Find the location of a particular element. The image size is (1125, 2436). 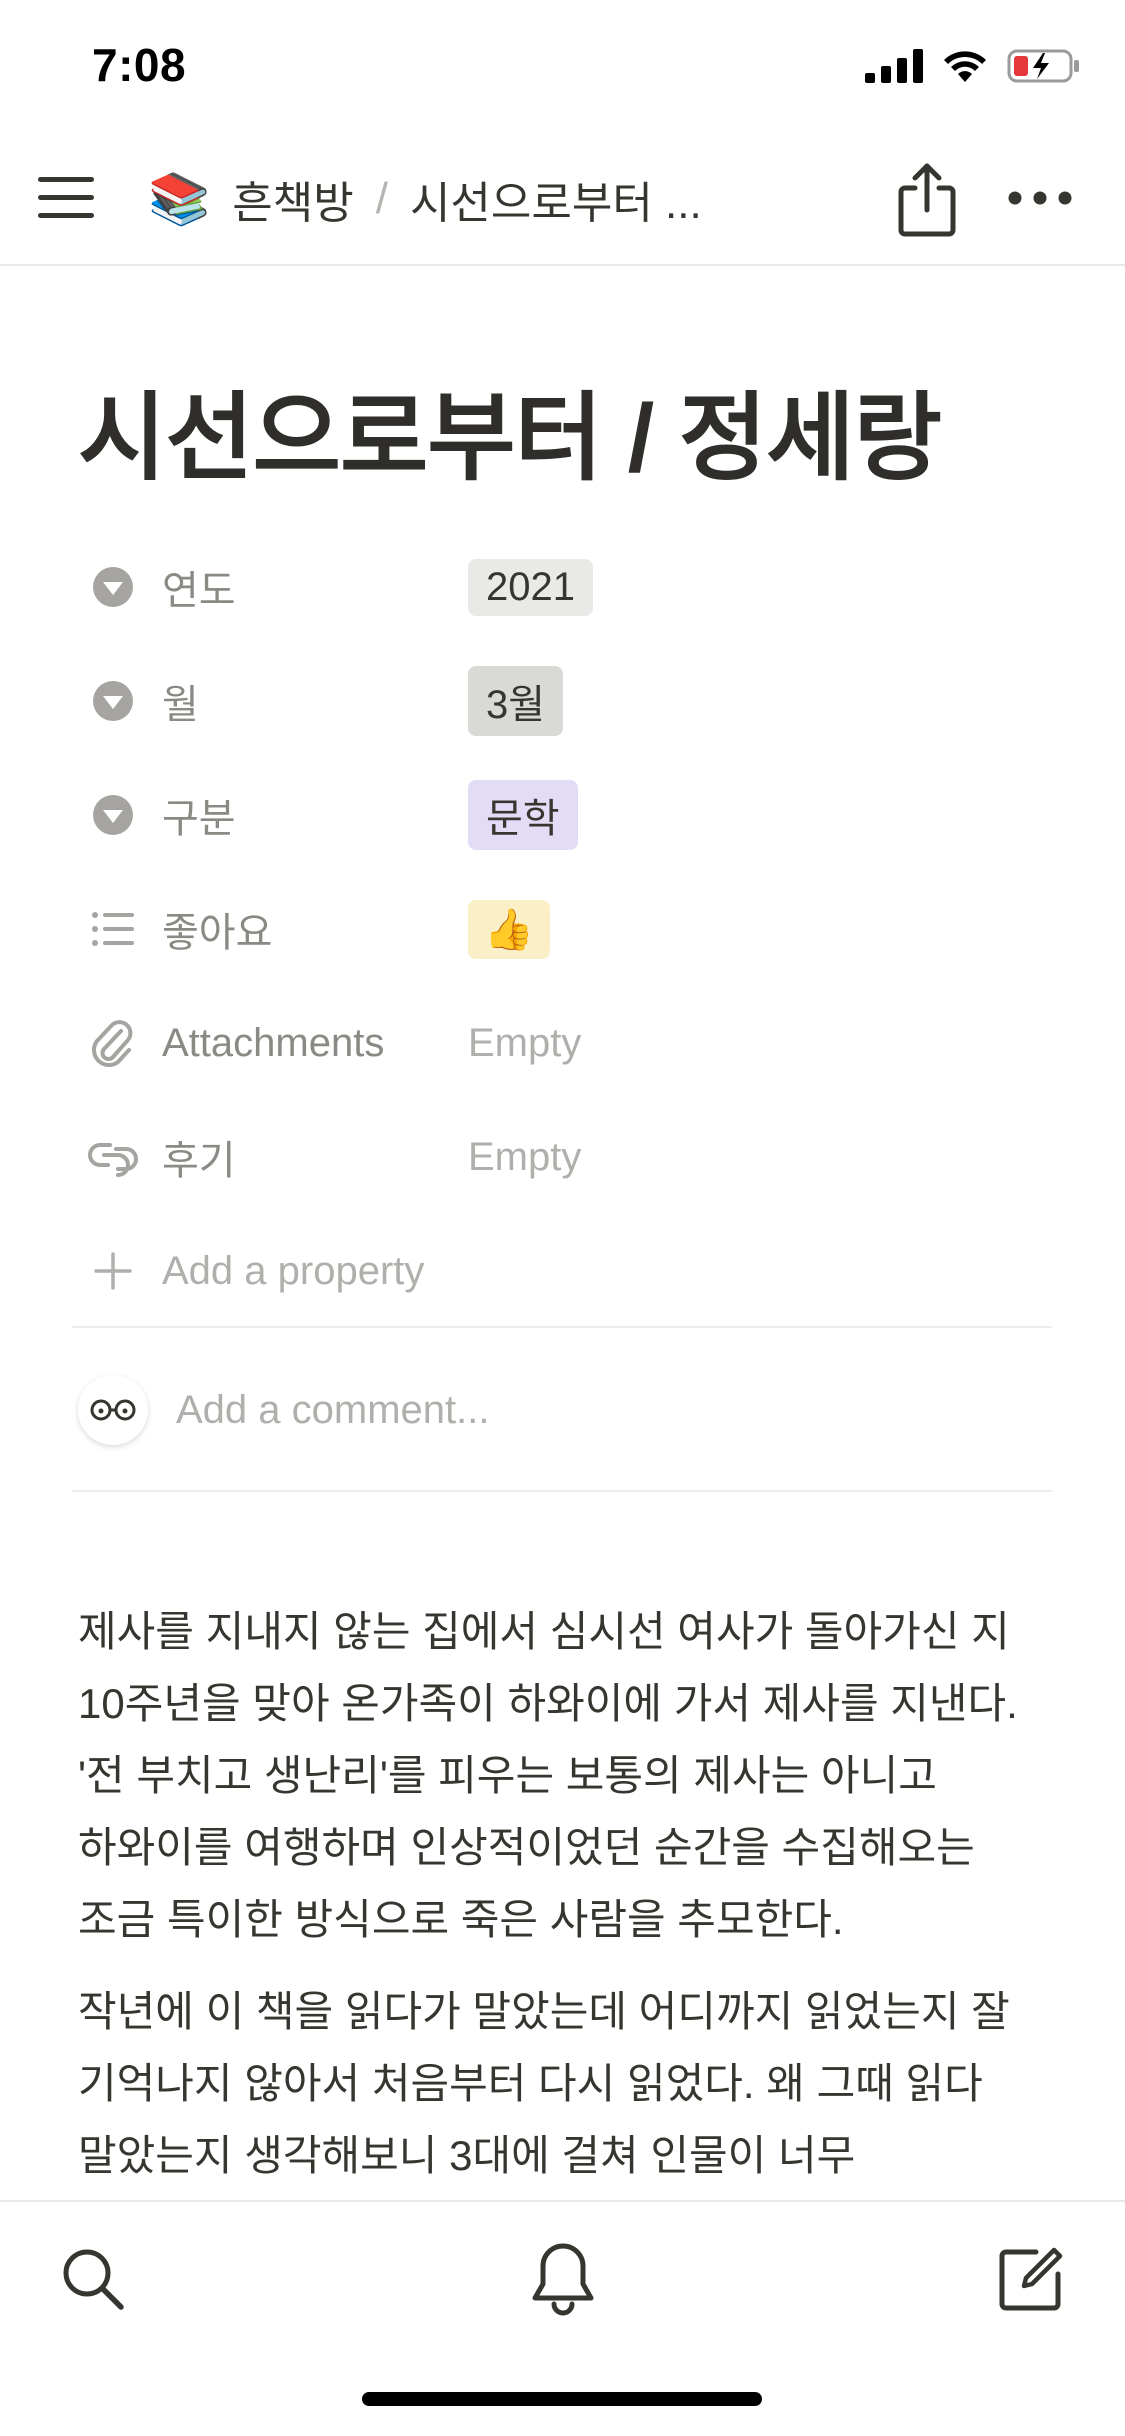

avatar is located at coordinates (113, 1410).